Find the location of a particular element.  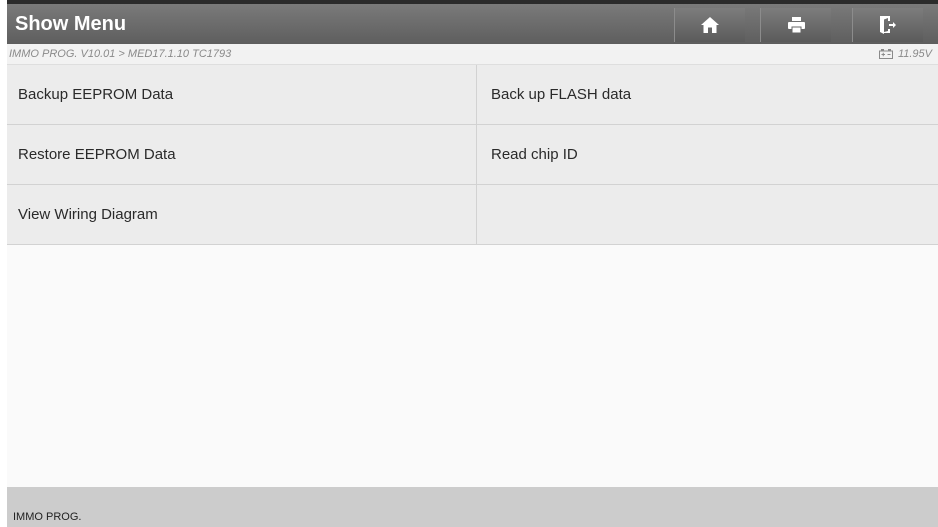

voltage-indicator: 11.95V is located at coordinates (905, 54).